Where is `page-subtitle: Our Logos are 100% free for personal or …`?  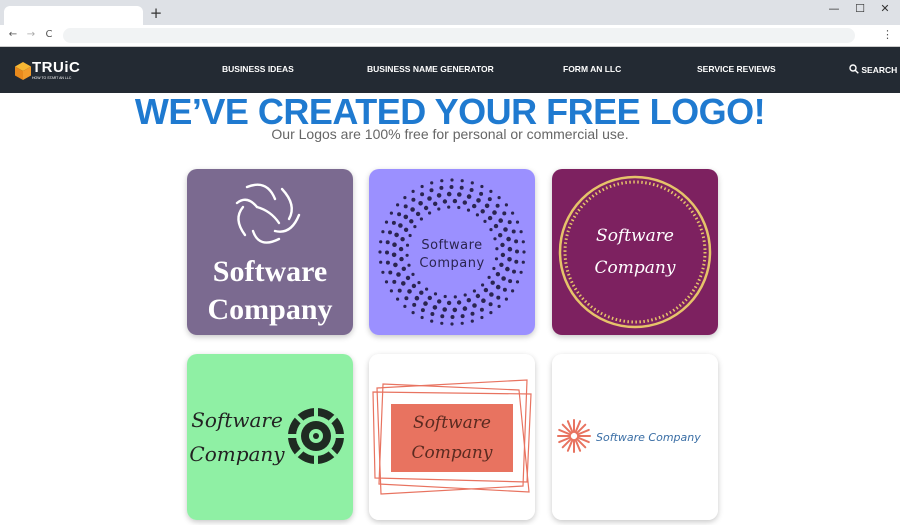
page-subtitle: Our Logos are 100% free for personal or … is located at coordinates (450, 134).